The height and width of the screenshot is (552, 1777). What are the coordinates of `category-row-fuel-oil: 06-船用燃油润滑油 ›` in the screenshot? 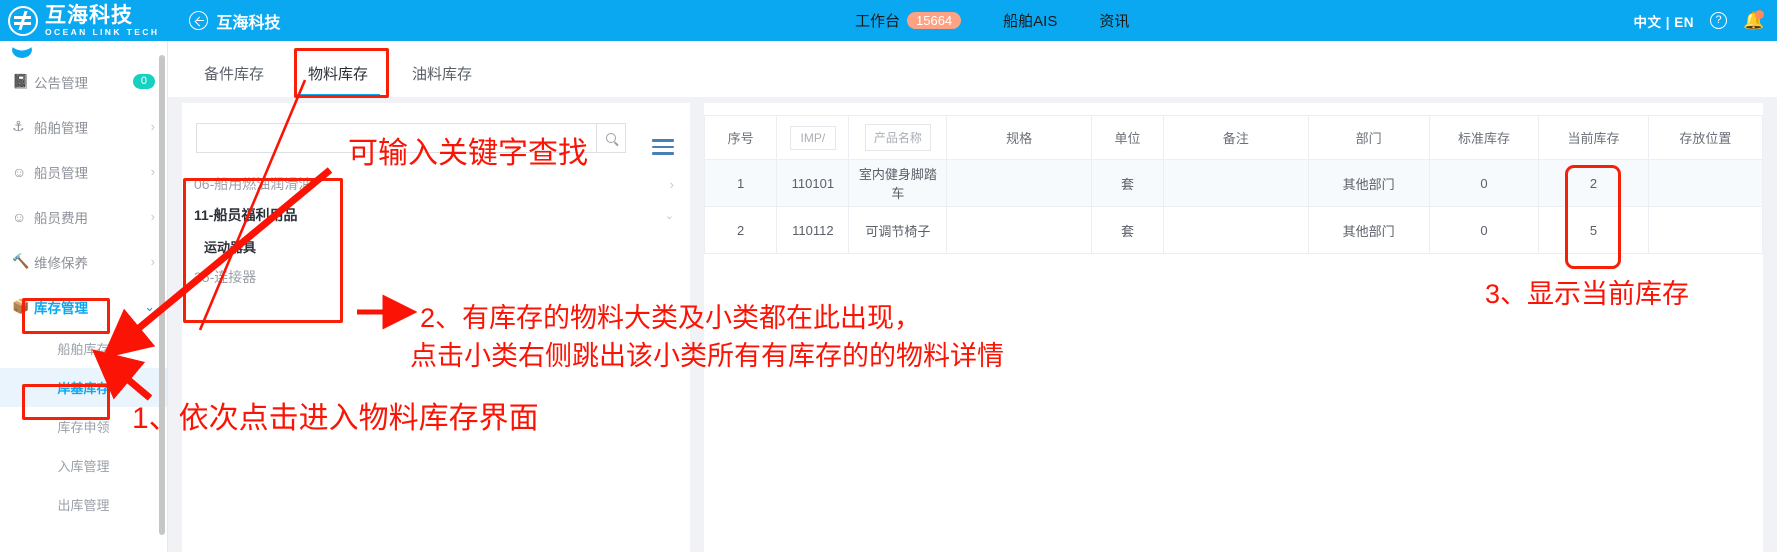 It's located at (436, 184).